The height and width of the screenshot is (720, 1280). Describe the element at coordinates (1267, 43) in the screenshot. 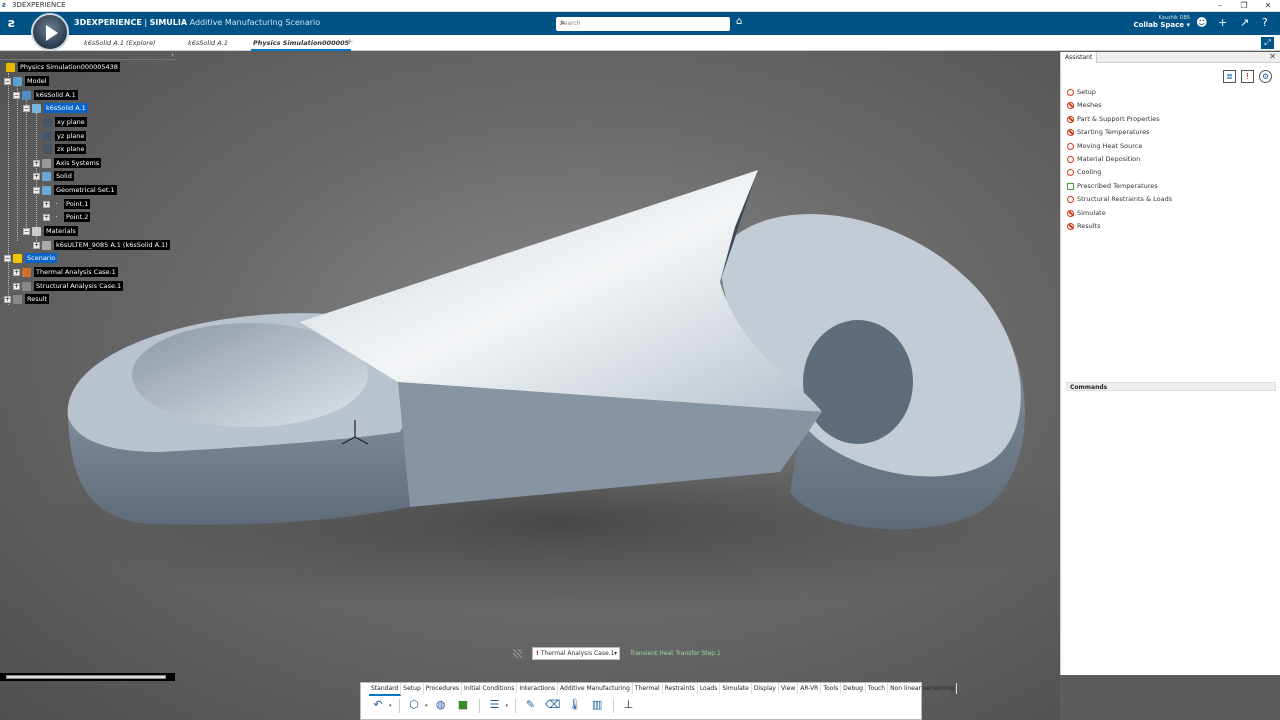

I see `expand-view-icon: ⤢` at that location.